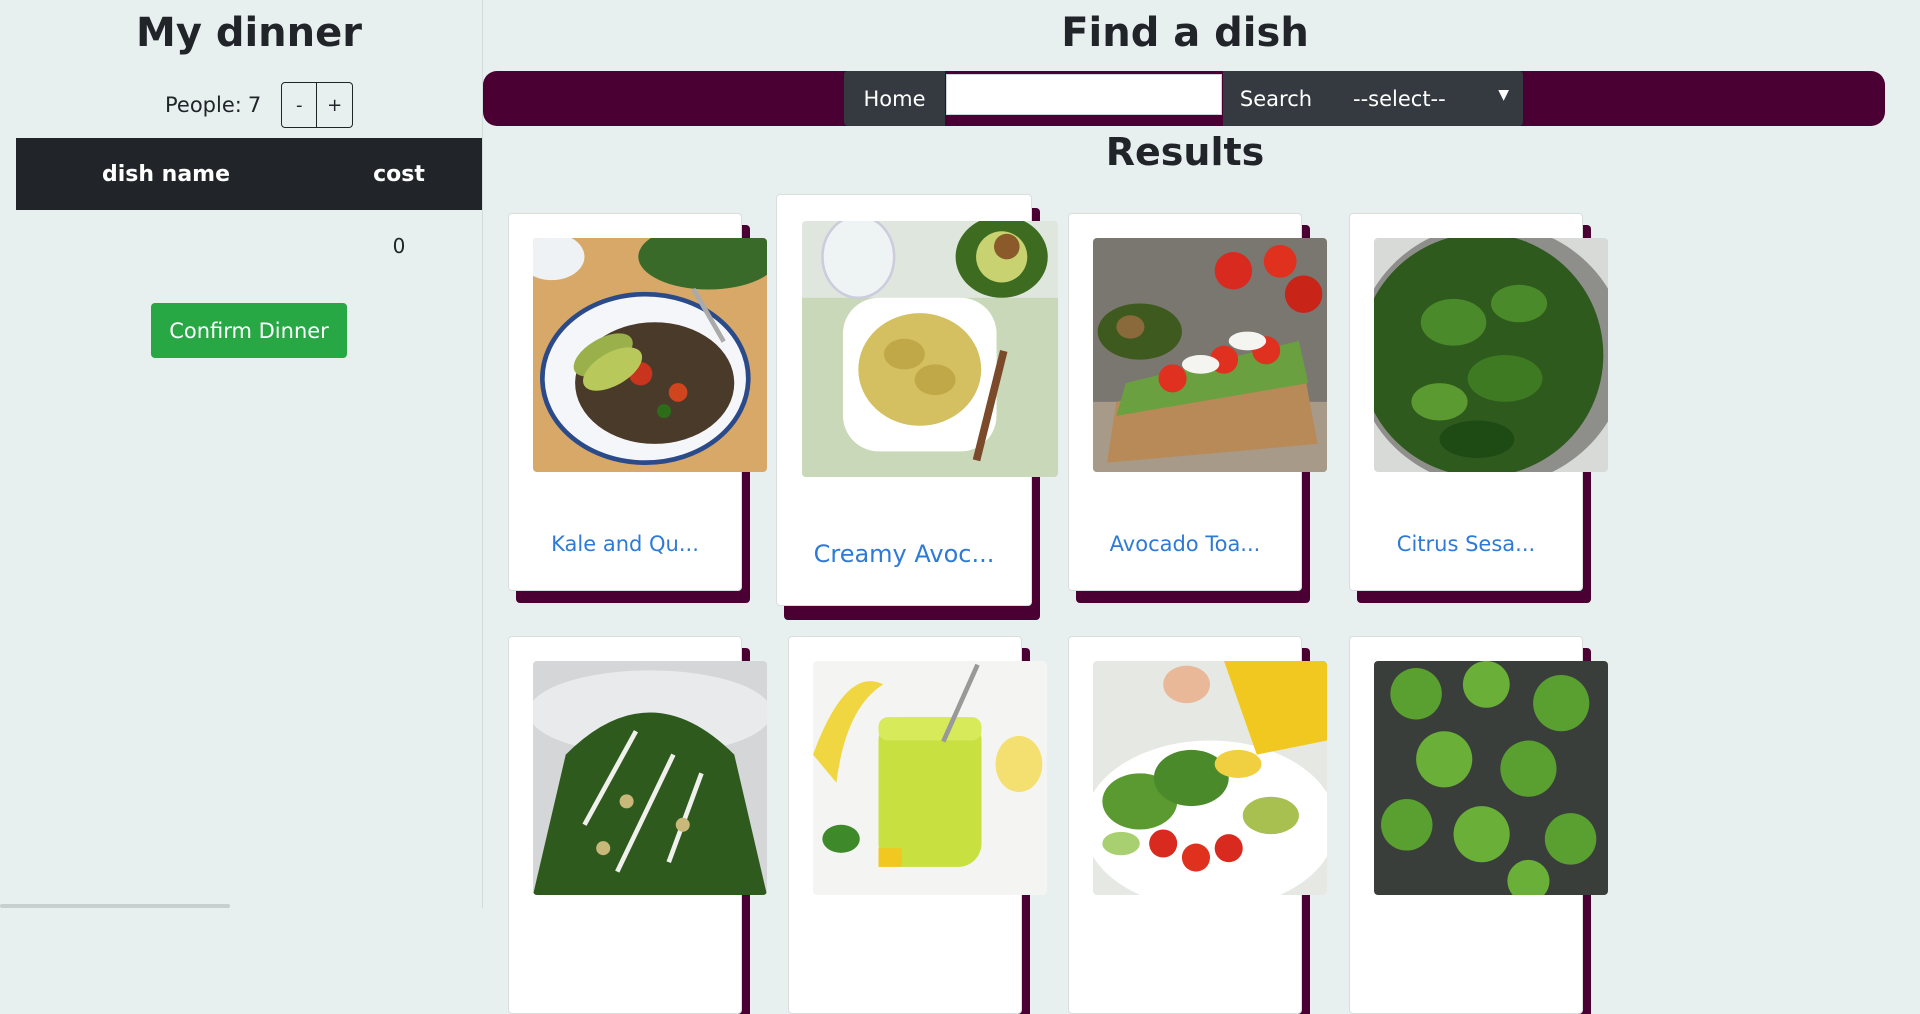  I want to click on home-button: Home, so click(894, 98).